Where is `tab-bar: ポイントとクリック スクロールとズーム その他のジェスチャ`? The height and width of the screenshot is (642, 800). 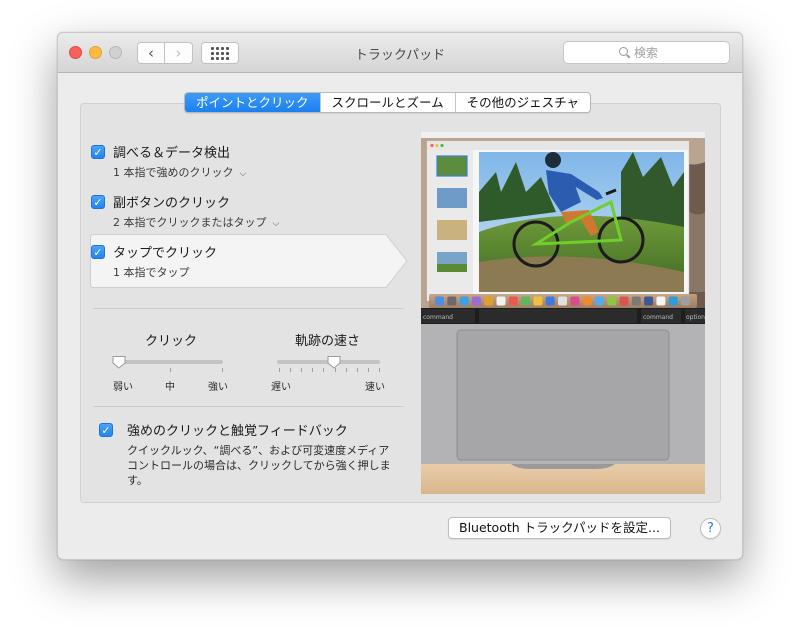
tab-bar: ポイントとクリック スクロールとズーム その他のジェスチャ is located at coordinates (388, 102).